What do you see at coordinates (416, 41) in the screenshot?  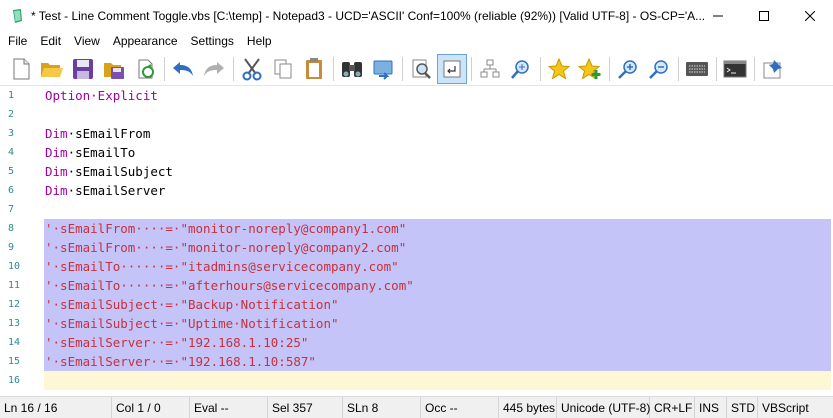 I see `menu-bar: File Edit View Appearance Settings Help` at bounding box center [416, 41].